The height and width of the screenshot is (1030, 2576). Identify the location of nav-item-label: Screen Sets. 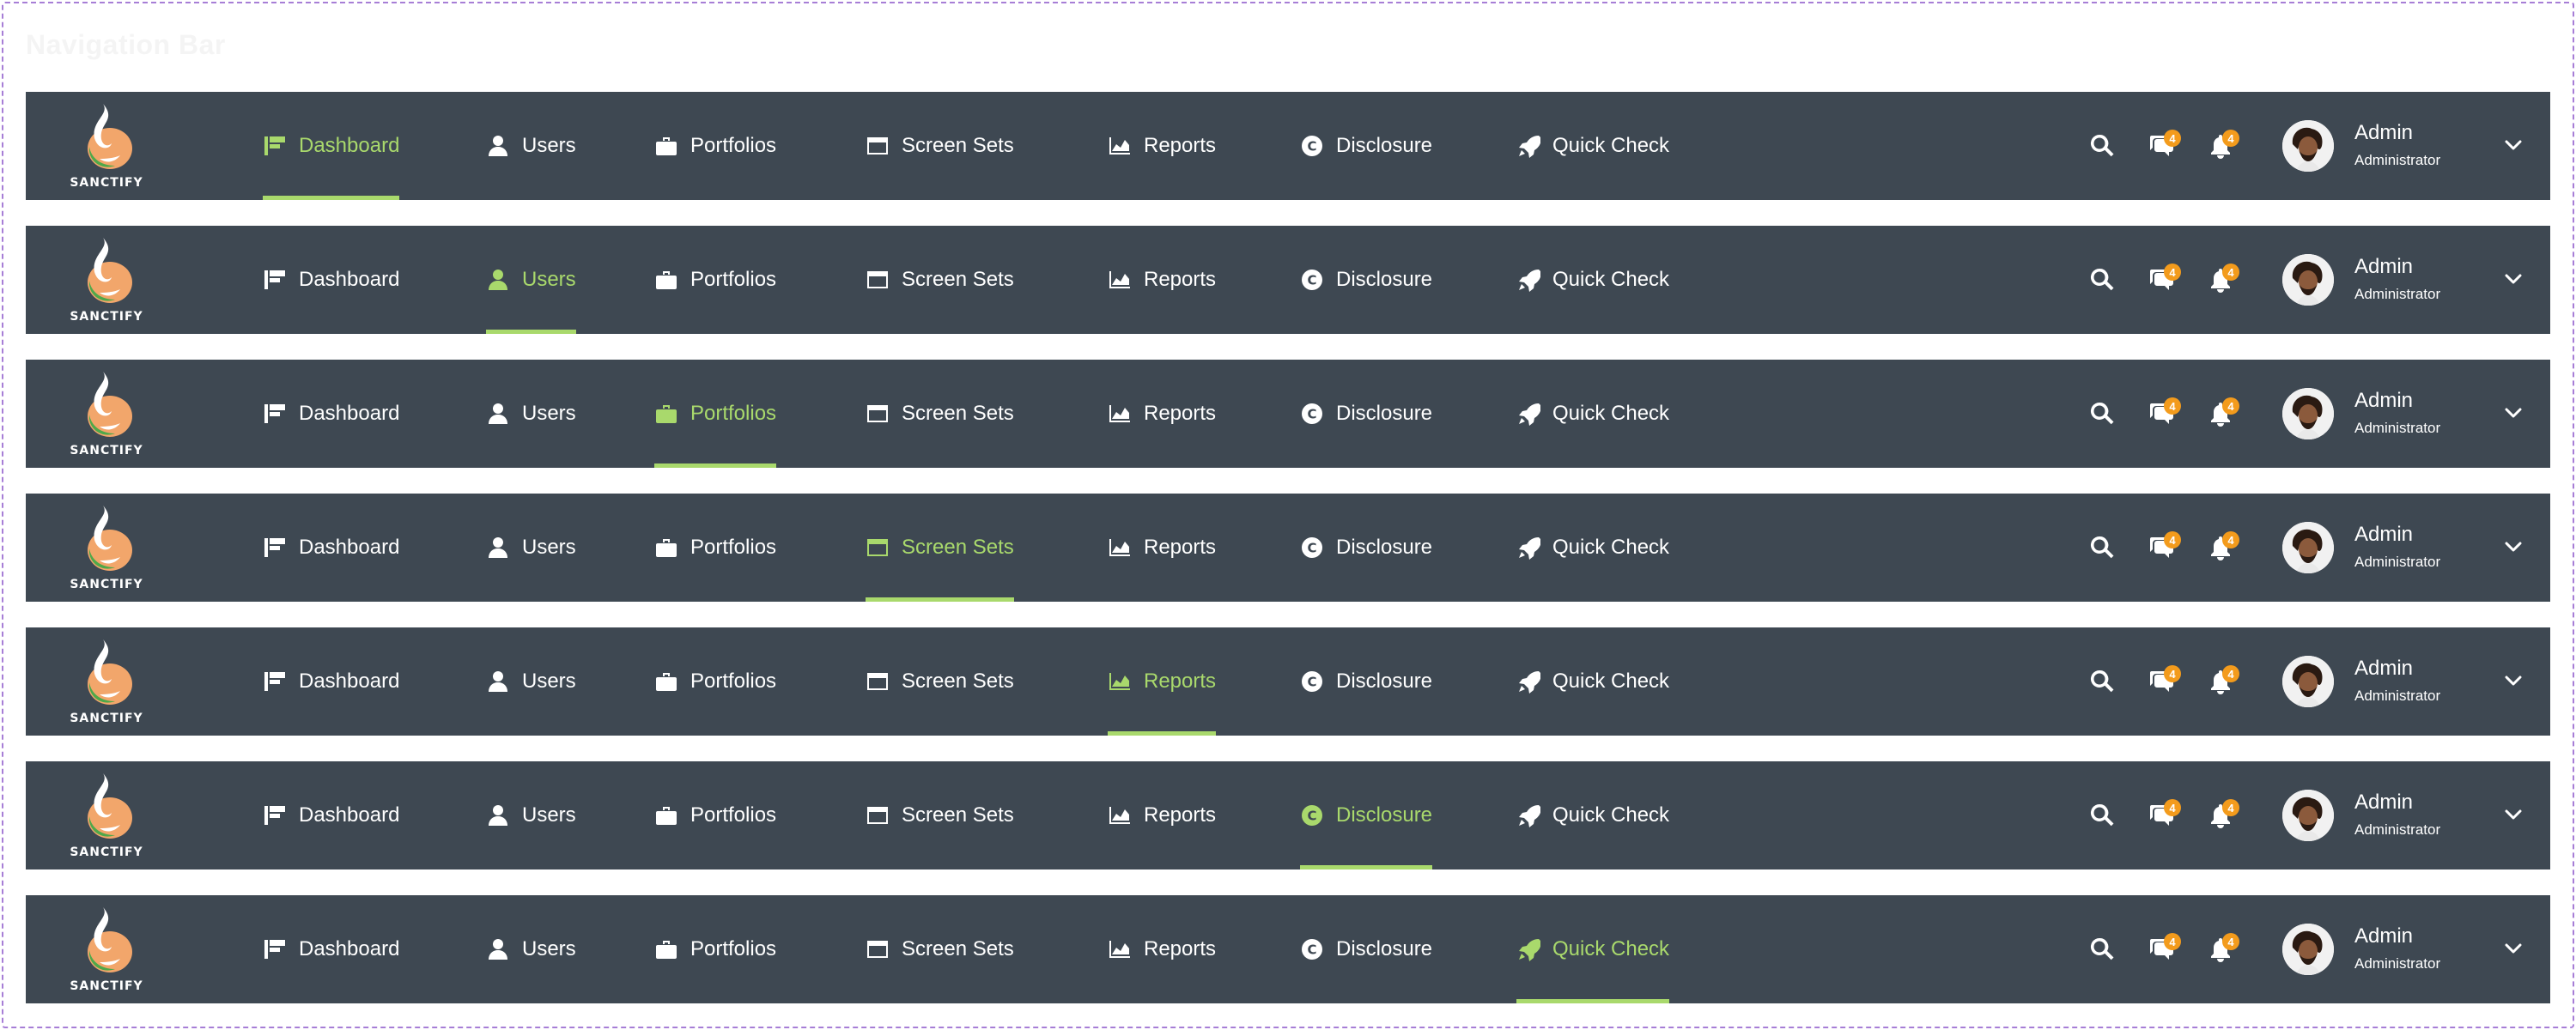
(958, 948).